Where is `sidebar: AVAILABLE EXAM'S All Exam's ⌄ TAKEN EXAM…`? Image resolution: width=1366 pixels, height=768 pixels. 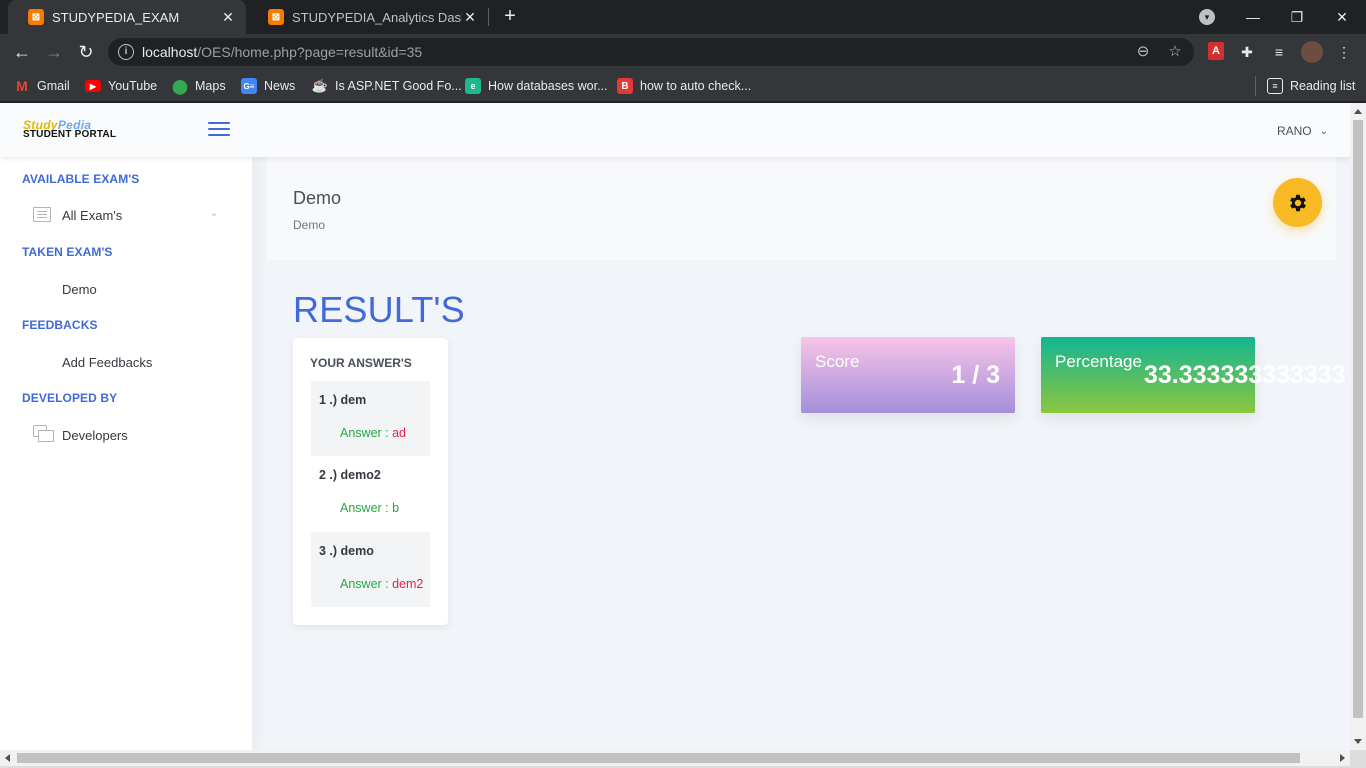 sidebar: AVAILABLE EXAM'S All Exam's ⌄ TAKEN EXAM… is located at coordinates (126, 453).